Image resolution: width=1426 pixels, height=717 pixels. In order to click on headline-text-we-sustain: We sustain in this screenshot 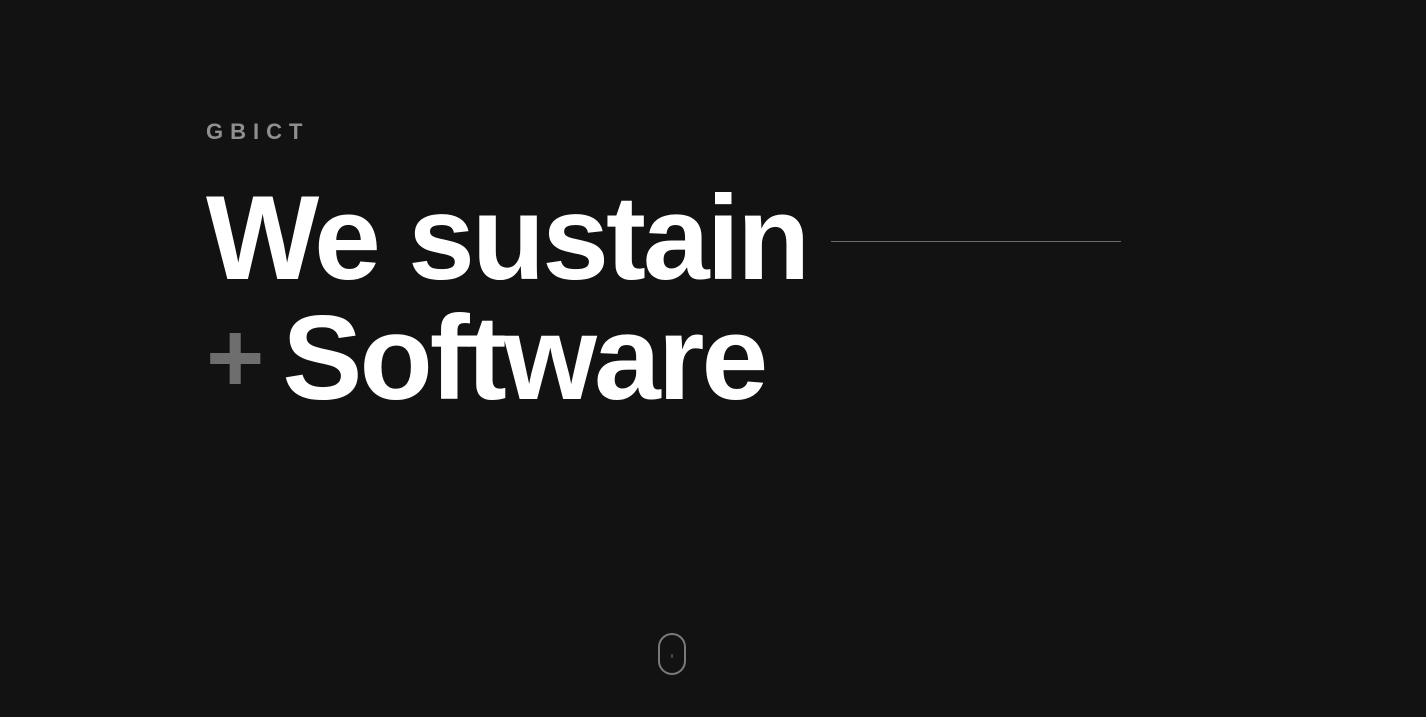, I will do `click(508, 238)`.